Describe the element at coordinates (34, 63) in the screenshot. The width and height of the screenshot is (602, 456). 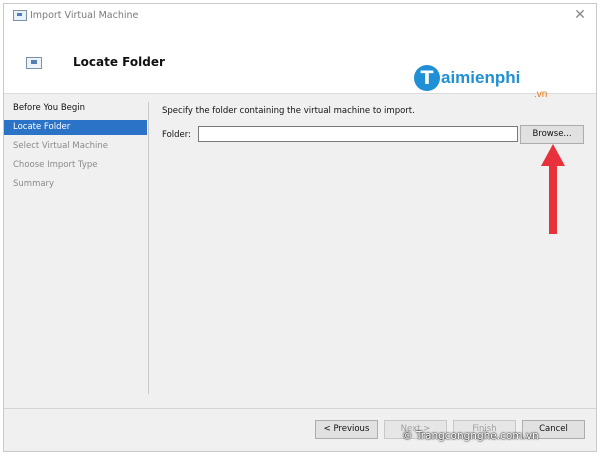
I see `step-icon` at that location.